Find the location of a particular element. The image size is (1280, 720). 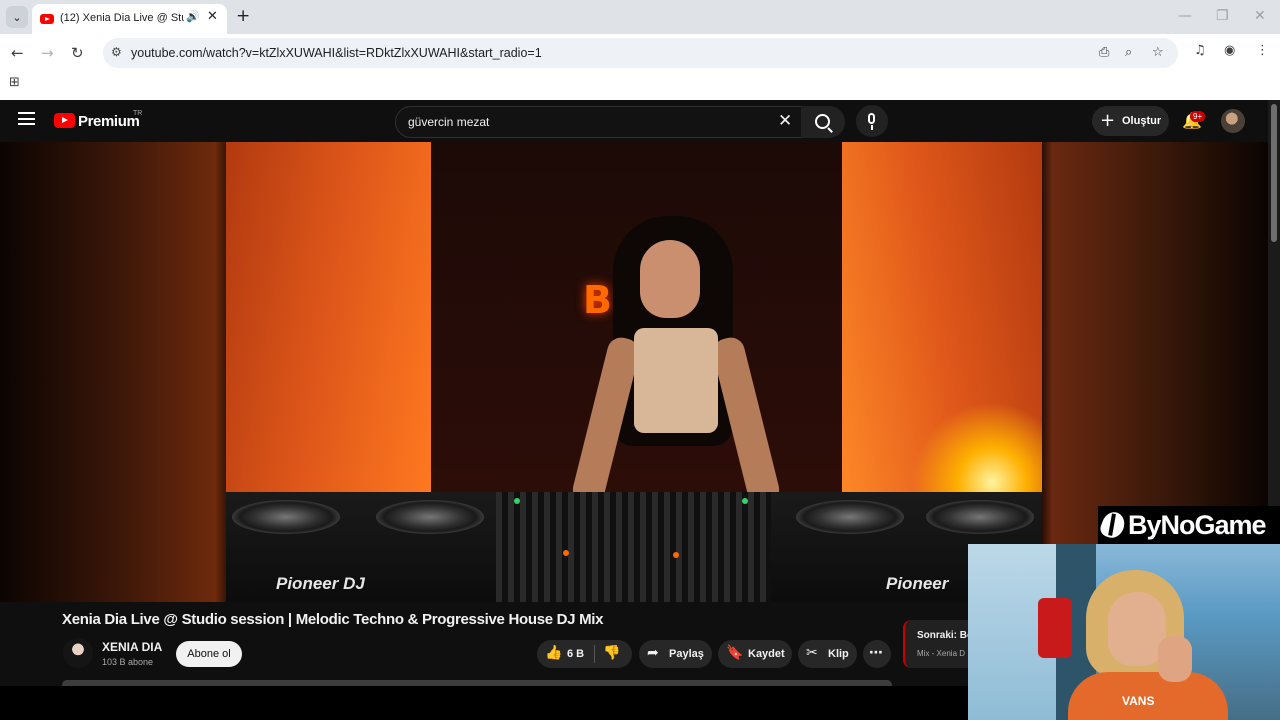

avatar is located at coordinates (1233, 121).